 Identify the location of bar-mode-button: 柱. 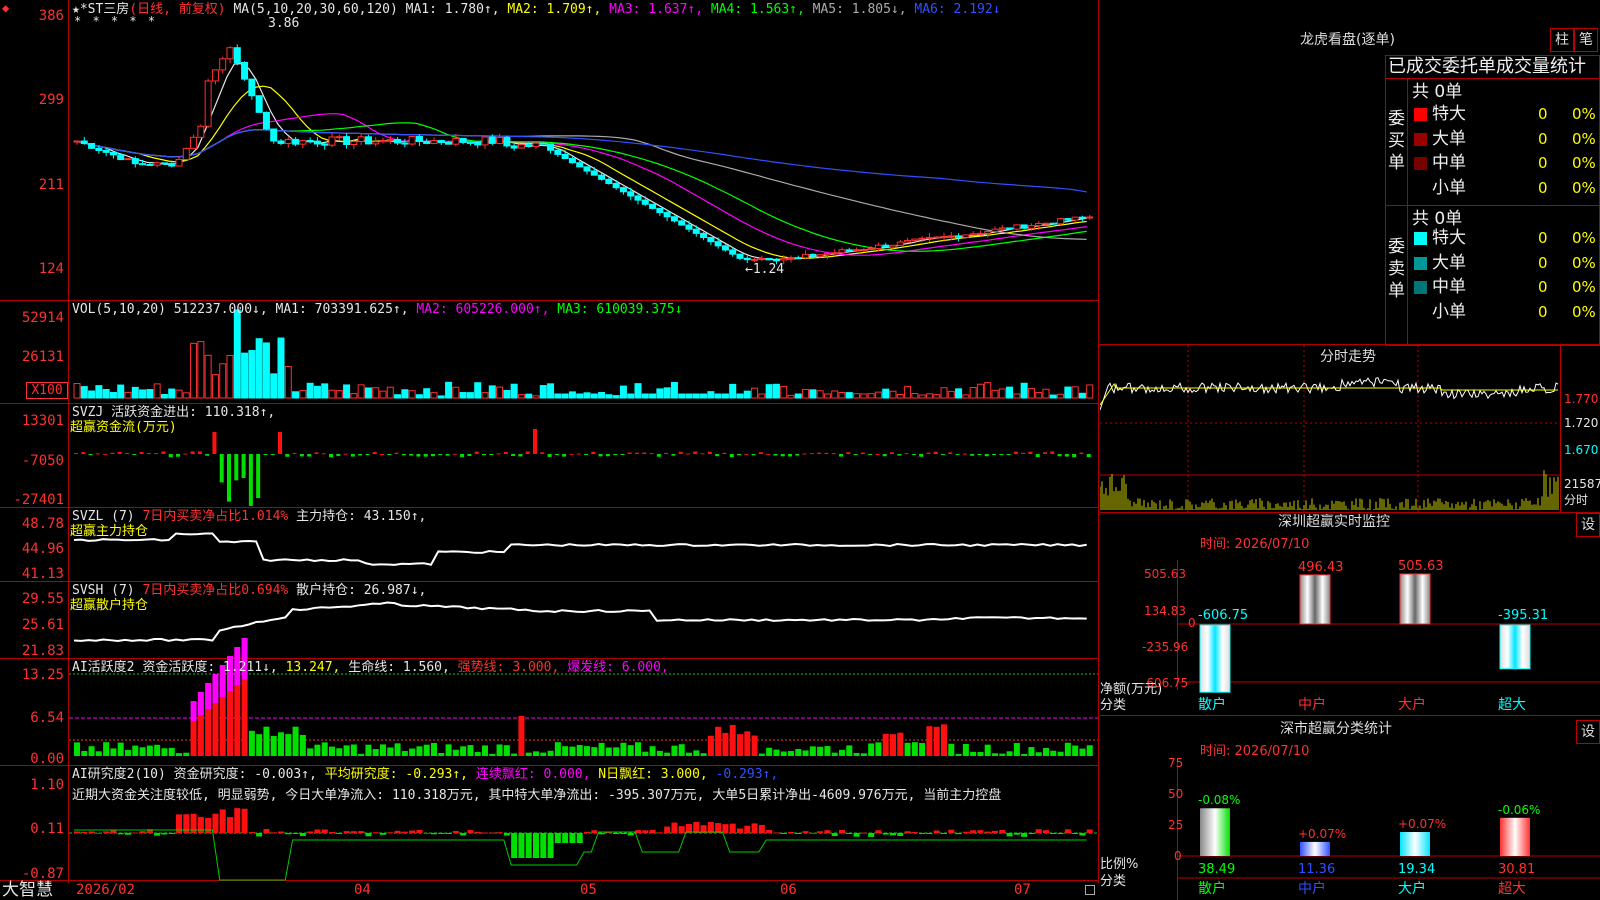
(1562, 40).